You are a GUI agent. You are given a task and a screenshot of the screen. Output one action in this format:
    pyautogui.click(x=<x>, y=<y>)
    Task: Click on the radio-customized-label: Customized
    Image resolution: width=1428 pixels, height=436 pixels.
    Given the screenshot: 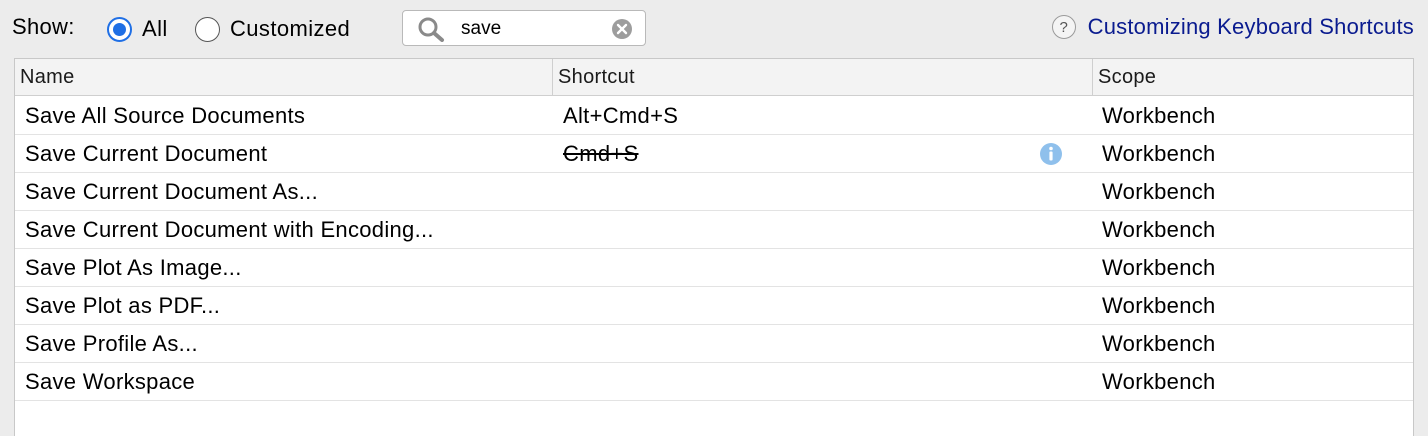 What is the action you would take?
    pyautogui.click(x=290, y=29)
    